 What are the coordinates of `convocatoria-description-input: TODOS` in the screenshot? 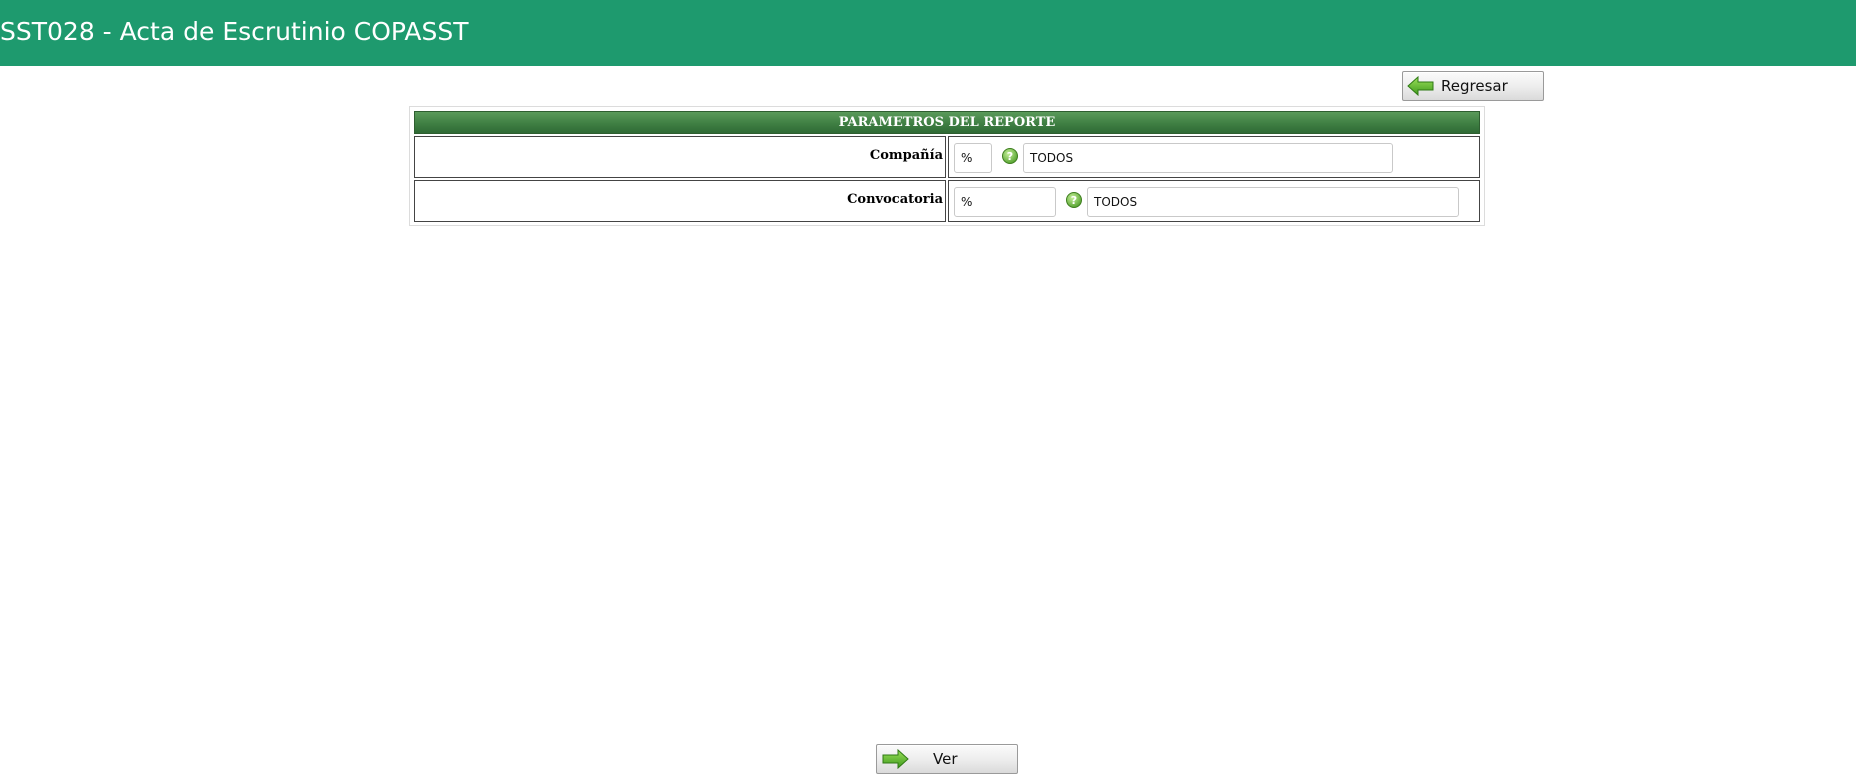 It's located at (1273, 202).